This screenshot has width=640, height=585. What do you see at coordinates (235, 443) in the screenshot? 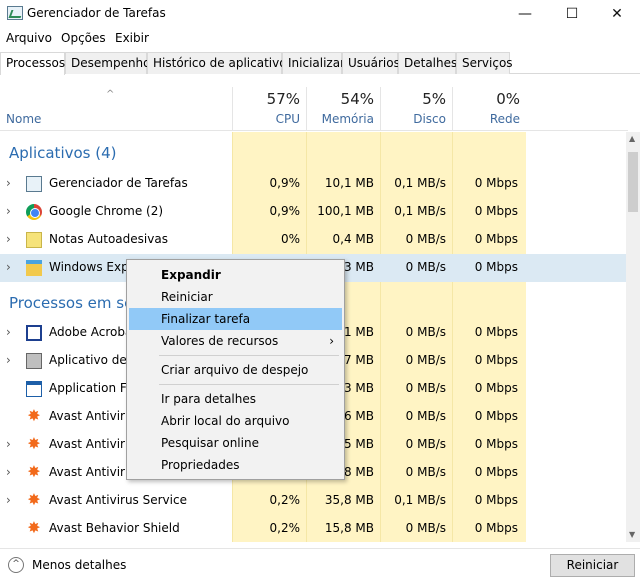
I see `ctx-pesquisar-online: Pesquisar online` at bounding box center [235, 443].